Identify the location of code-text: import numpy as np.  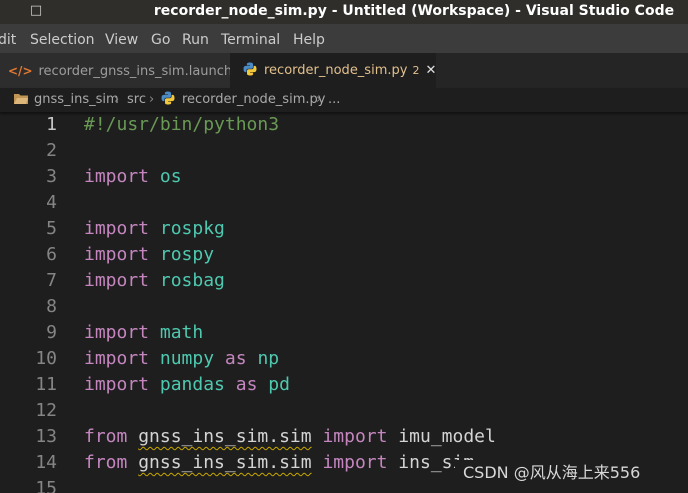
(181, 359).